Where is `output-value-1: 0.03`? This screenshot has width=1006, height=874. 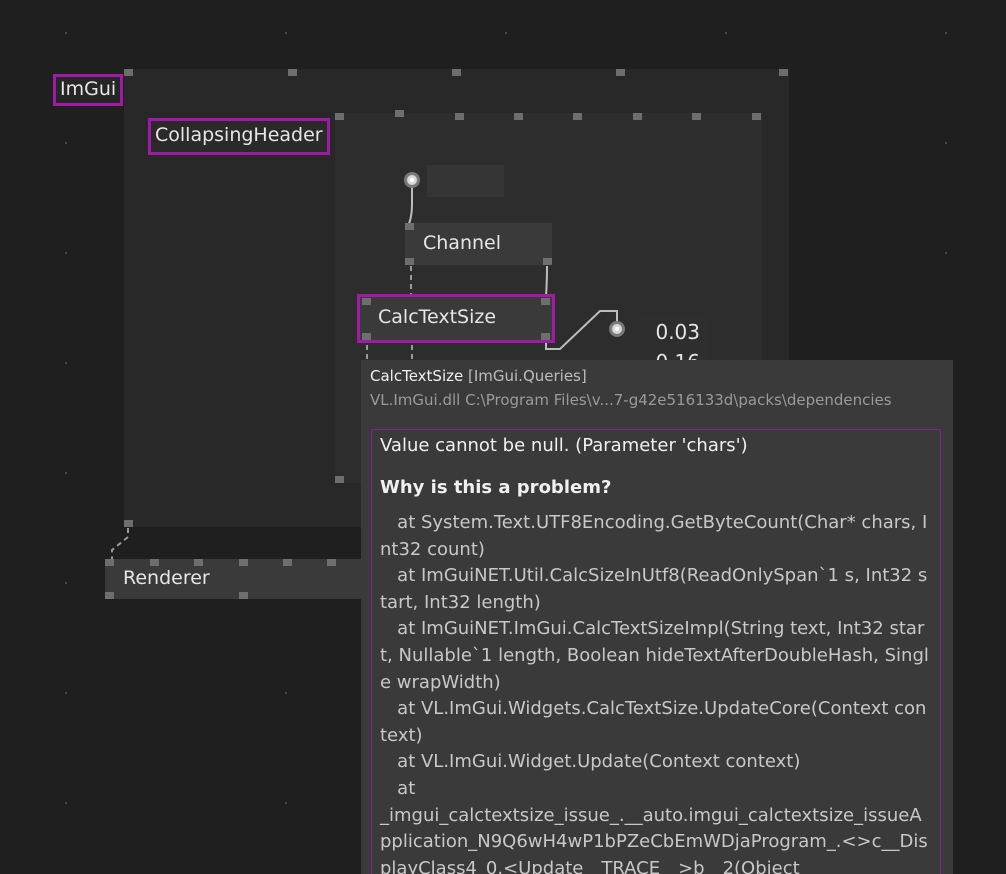
output-value-1: 0.03 is located at coordinates (677, 332).